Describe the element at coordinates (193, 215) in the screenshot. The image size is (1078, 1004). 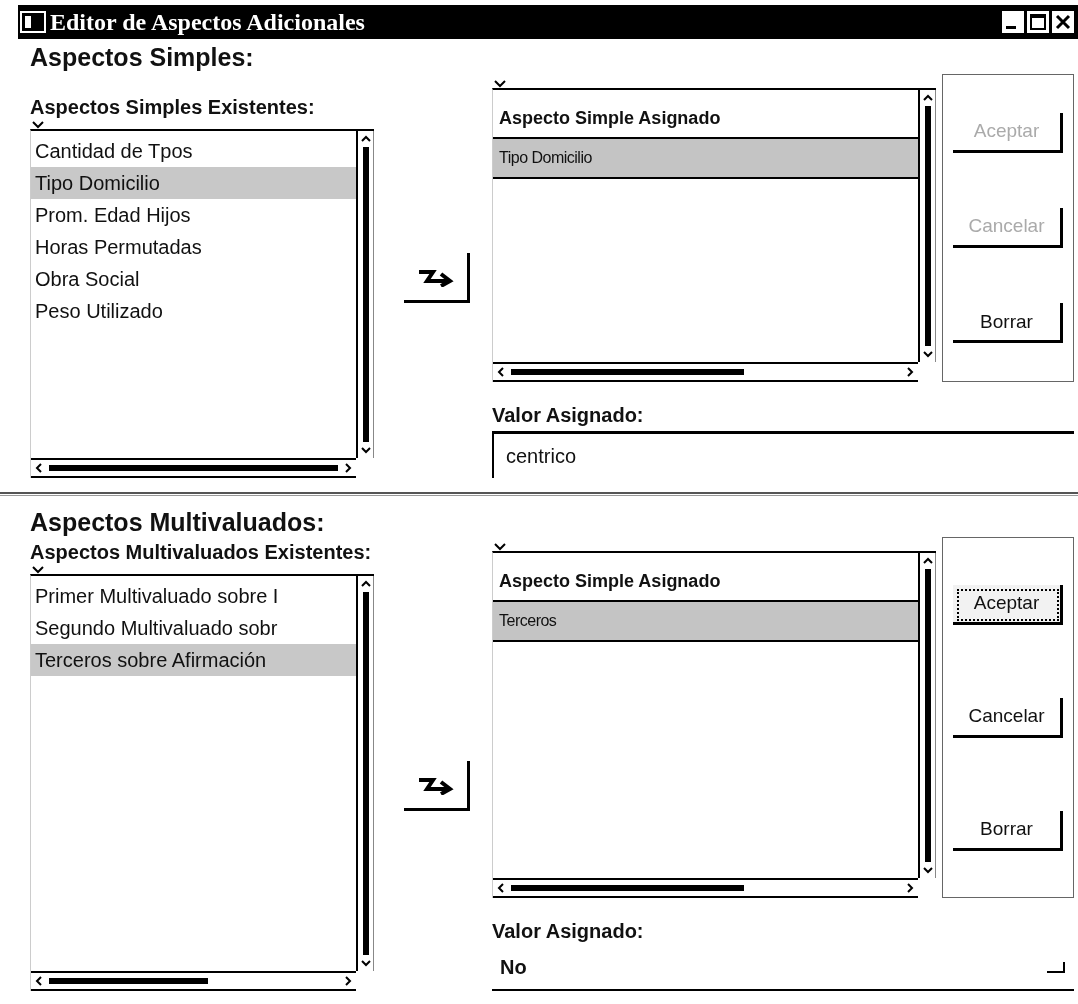
I see `list-item: Prom. Edad Hijos` at that location.